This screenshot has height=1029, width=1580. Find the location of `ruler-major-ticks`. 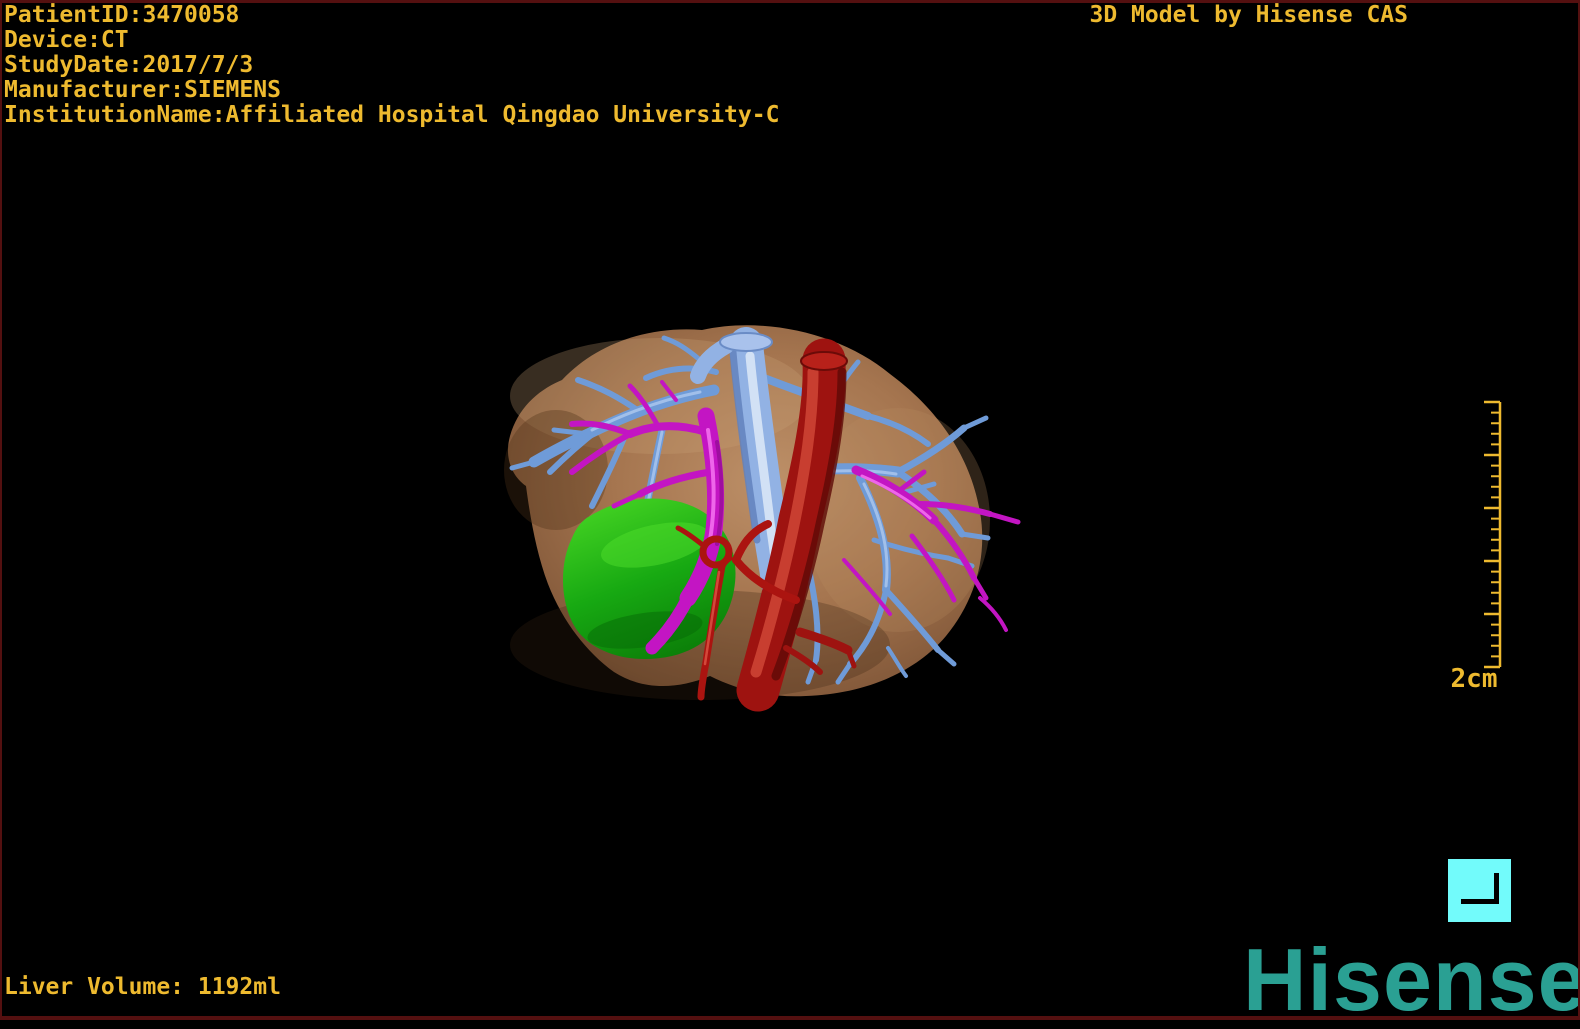

ruler-major-ticks is located at coordinates (1492, 534).